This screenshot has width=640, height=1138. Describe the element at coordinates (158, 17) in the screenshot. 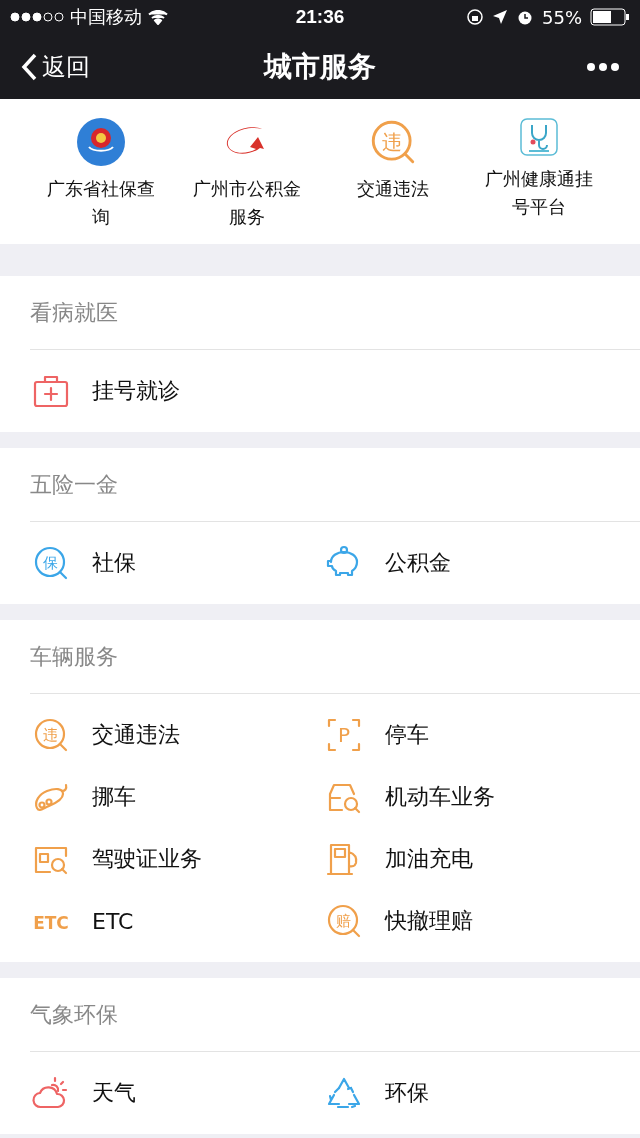

I see `wifi-icon` at that location.